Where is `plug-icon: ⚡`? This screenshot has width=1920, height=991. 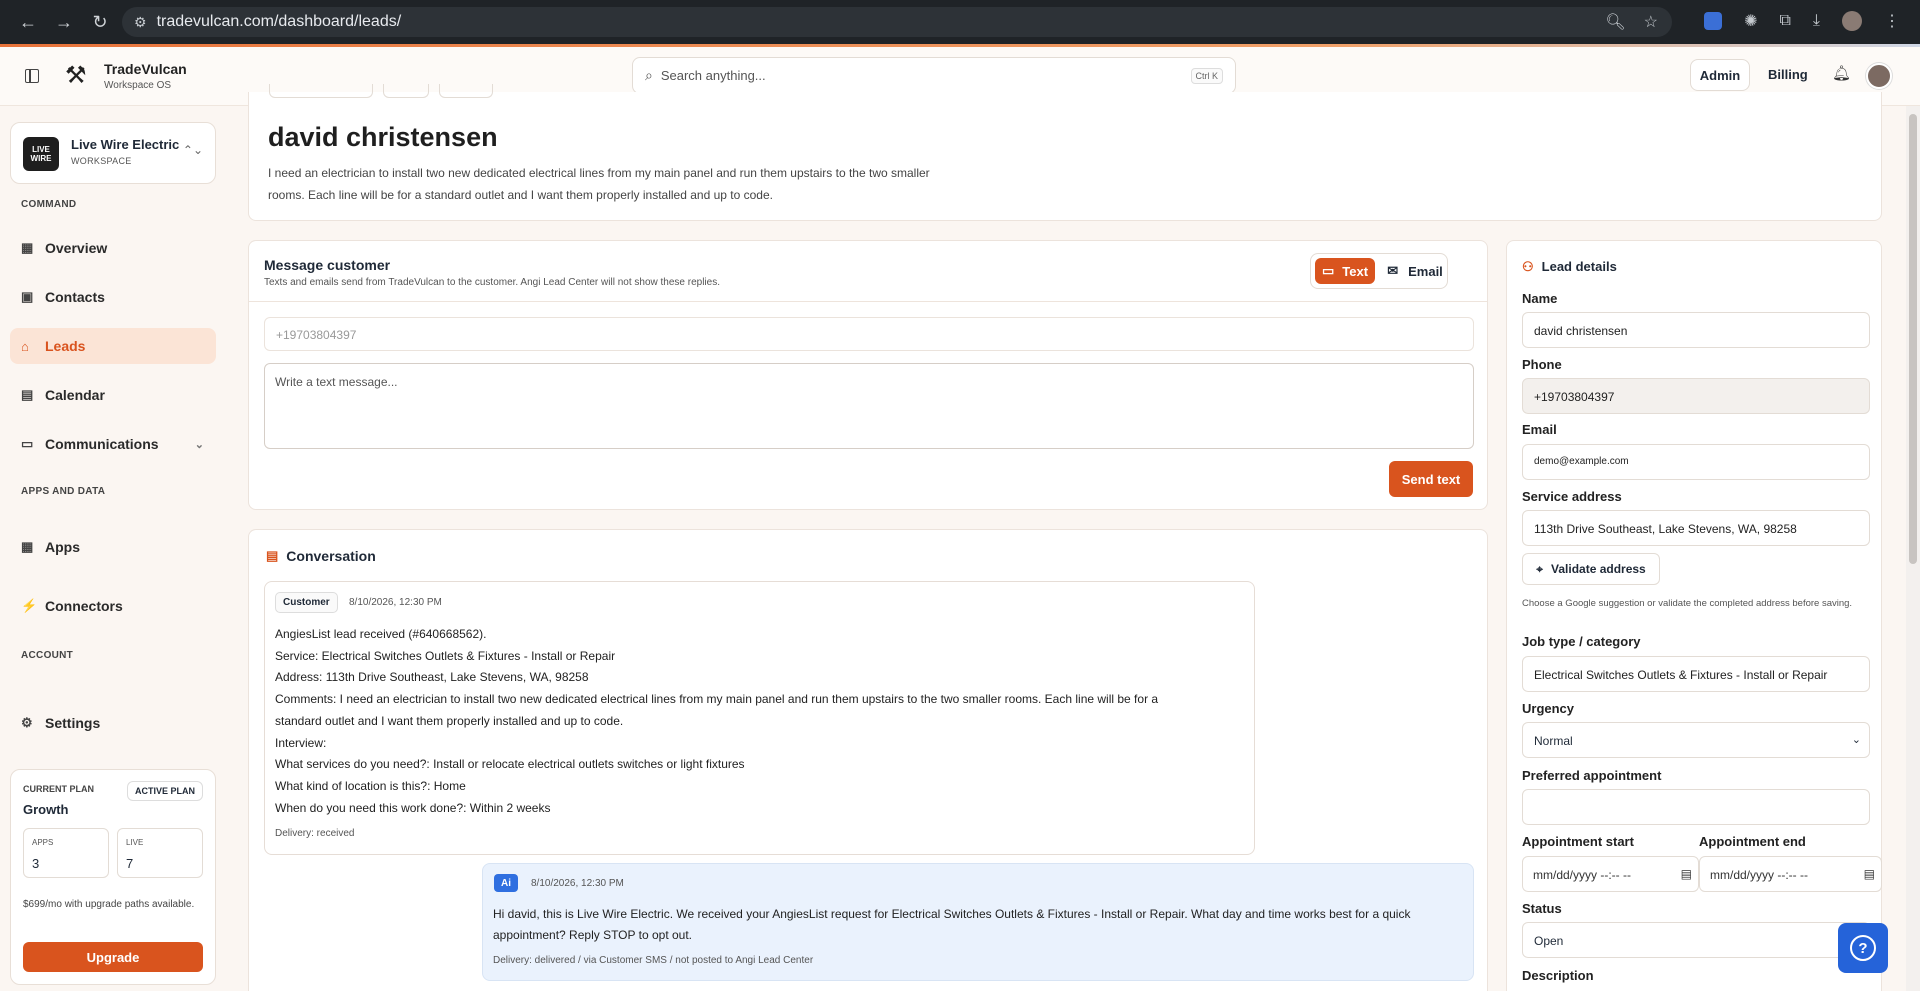
plug-icon: ⚡ is located at coordinates (29, 605).